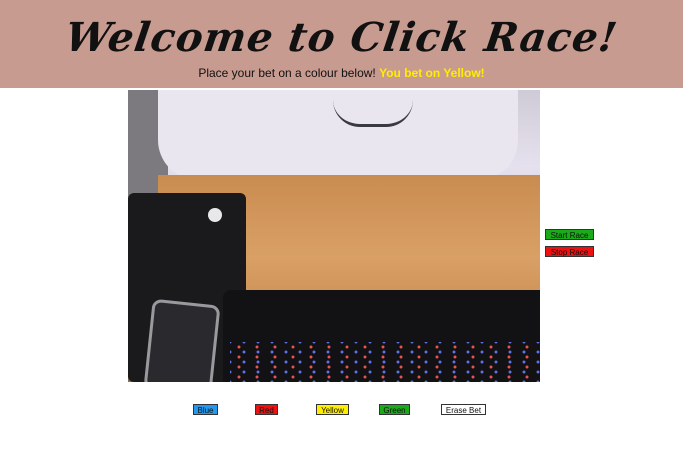 The image size is (683, 455). What do you see at coordinates (205, 409) in the screenshot?
I see `bet-blue-button: Blue` at bounding box center [205, 409].